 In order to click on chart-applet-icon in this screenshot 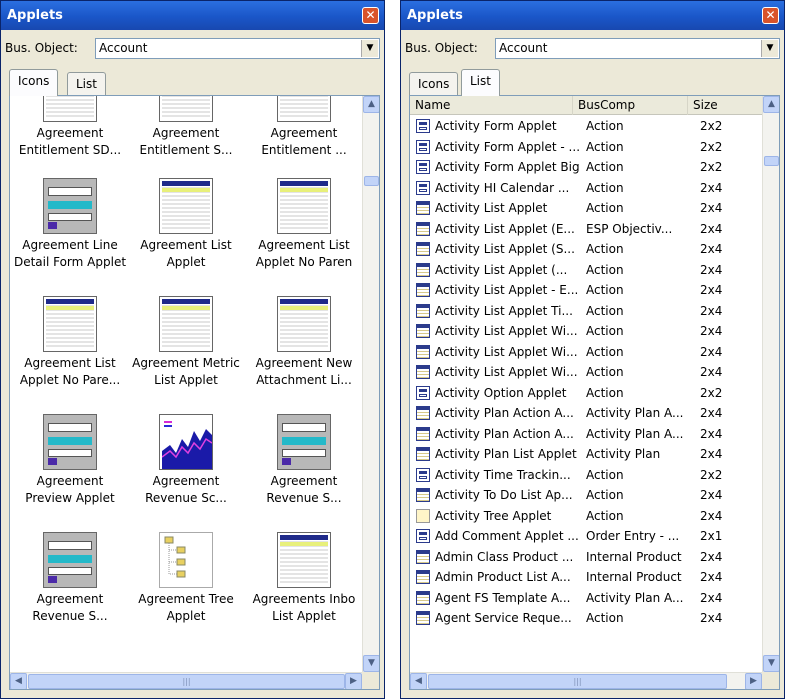, I will do `click(186, 442)`.